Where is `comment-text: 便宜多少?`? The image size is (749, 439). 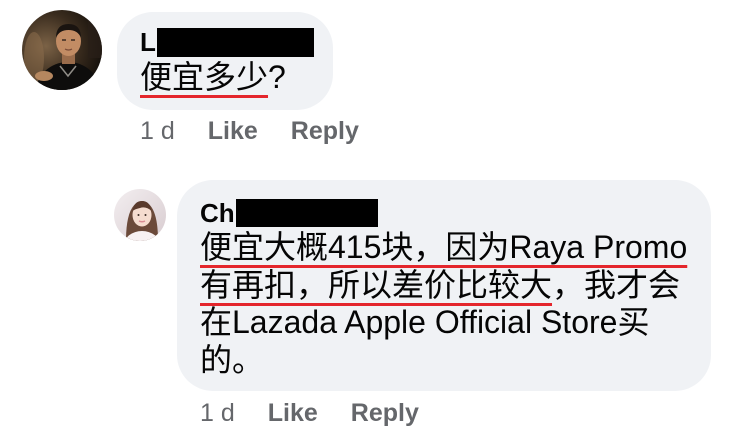 comment-text: 便宜多少? is located at coordinates (227, 77).